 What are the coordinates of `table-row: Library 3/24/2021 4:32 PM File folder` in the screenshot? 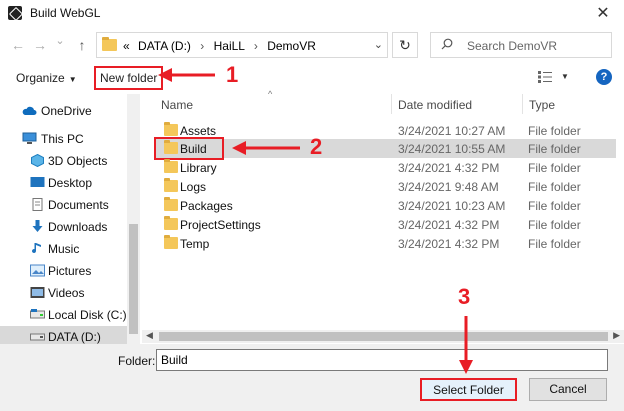 It's located at (386, 167).